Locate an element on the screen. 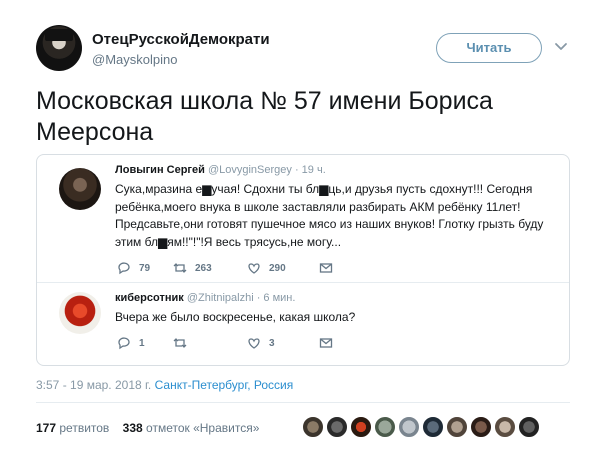  like-button: 290 is located at coordinates (266, 268).